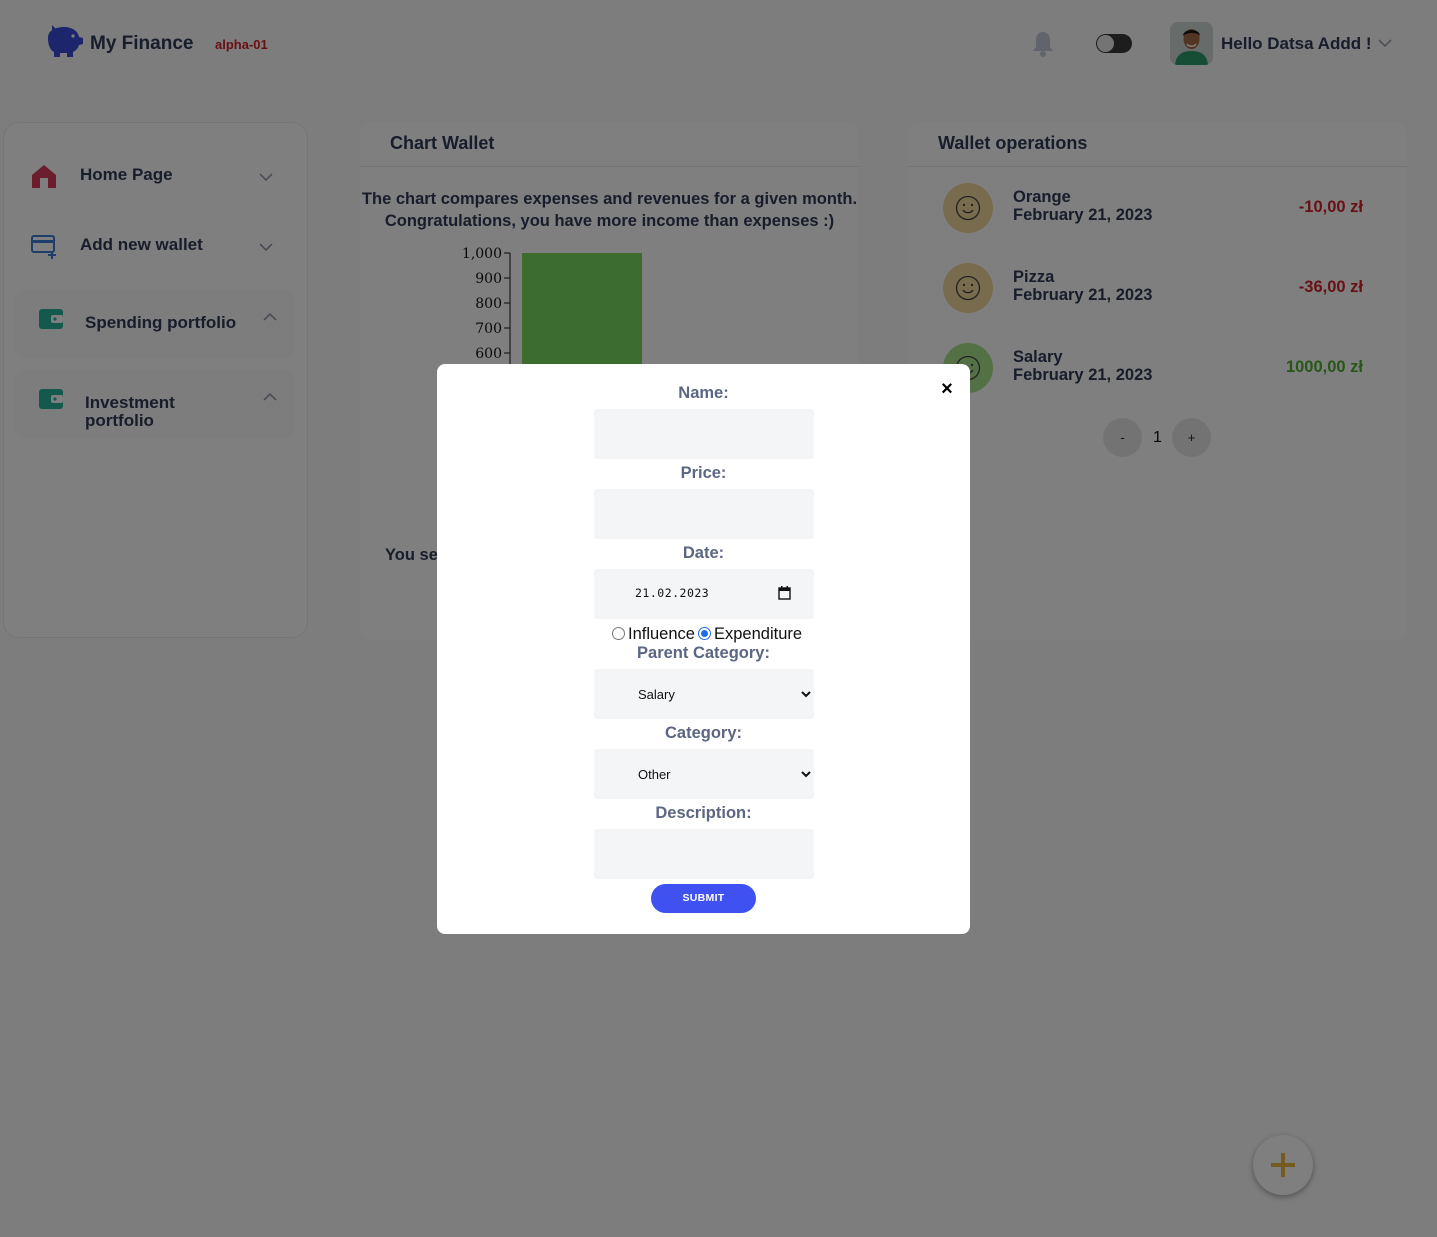 Image resolution: width=1437 pixels, height=1237 pixels. What do you see at coordinates (703, 813) in the screenshot?
I see `description-label: Description:` at bounding box center [703, 813].